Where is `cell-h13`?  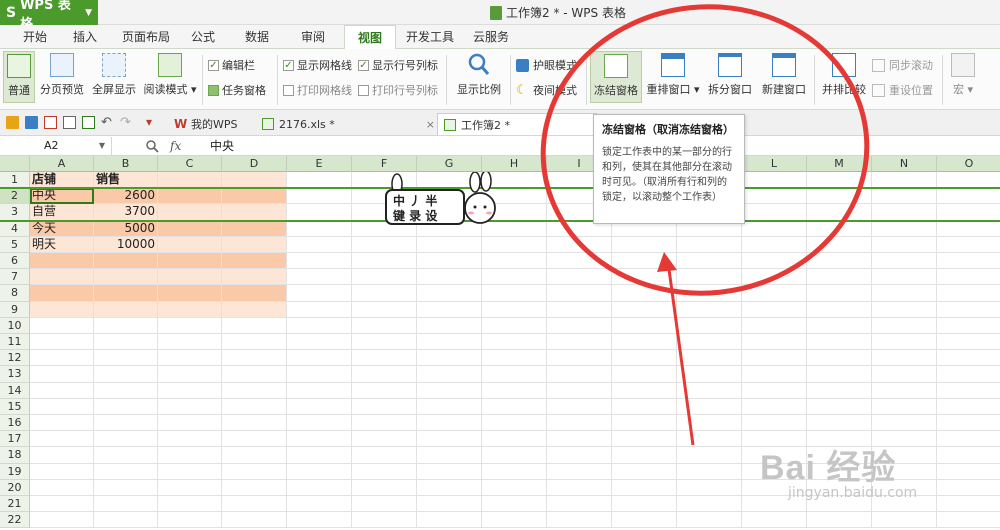
cell-h13 is located at coordinates (514, 374).